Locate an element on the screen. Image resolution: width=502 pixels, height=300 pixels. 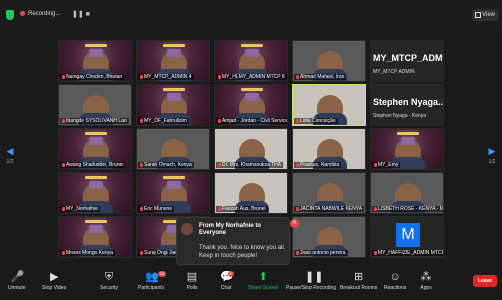
participant-tile: MY_DF_Fahrulizim is located at coordinates (173, 105).